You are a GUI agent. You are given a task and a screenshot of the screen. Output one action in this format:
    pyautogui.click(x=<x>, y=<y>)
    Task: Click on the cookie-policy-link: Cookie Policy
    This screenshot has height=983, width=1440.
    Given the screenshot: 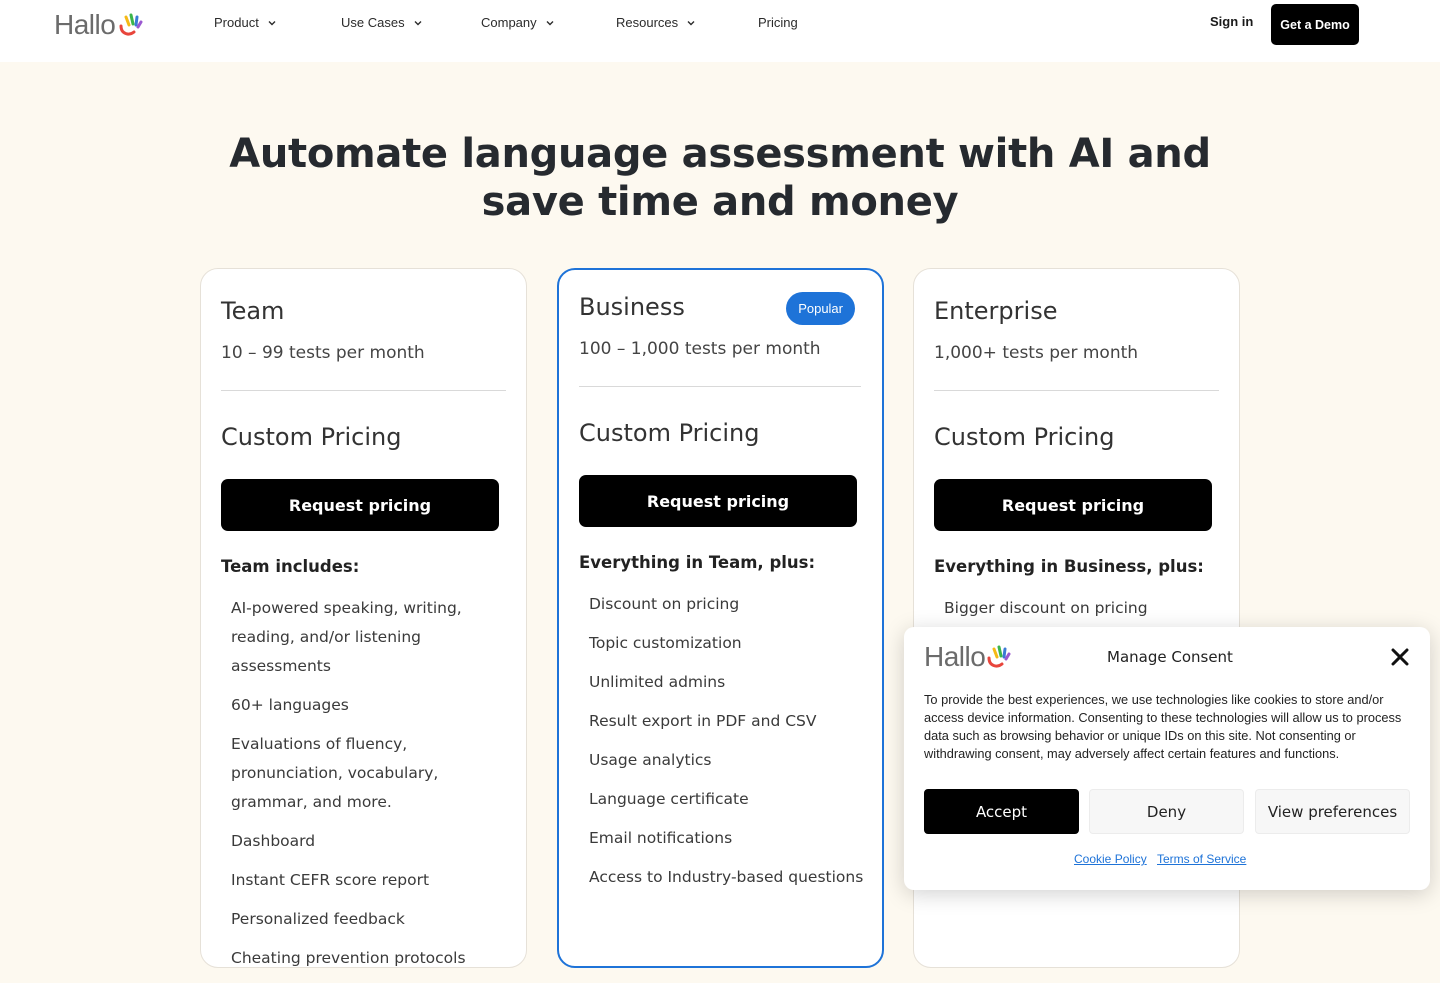 What is the action you would take?
    pyautogui.click(x=1110, y=859)
    